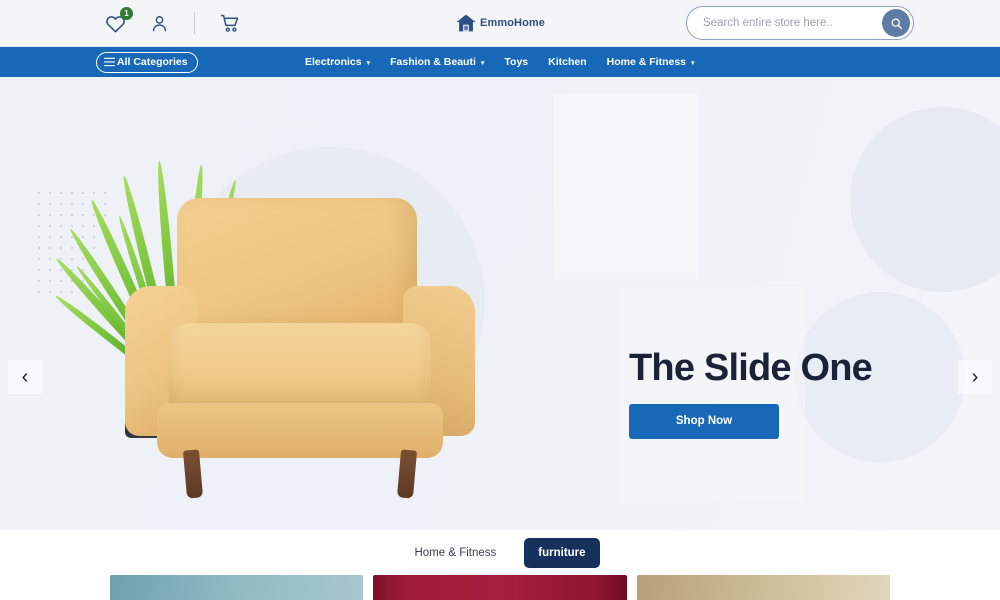 The image size is (1000, 600). I want to click on tab-home-fitness: Home & Fitness, so click(455, 553).